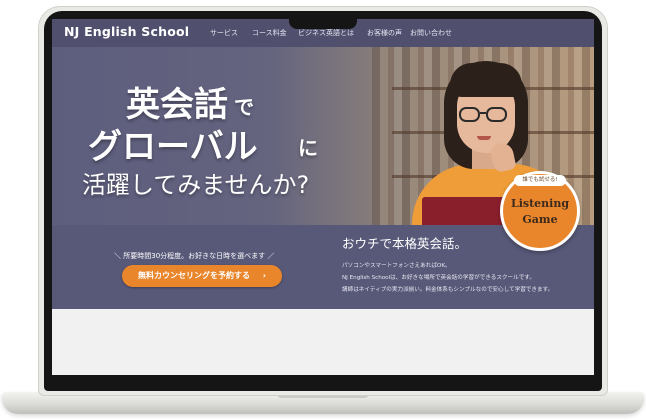 This screenshot has height=420, width=646. I want to click on free-counseling-button: 無料カウンセリングを予約する ›, so click(202, 276).